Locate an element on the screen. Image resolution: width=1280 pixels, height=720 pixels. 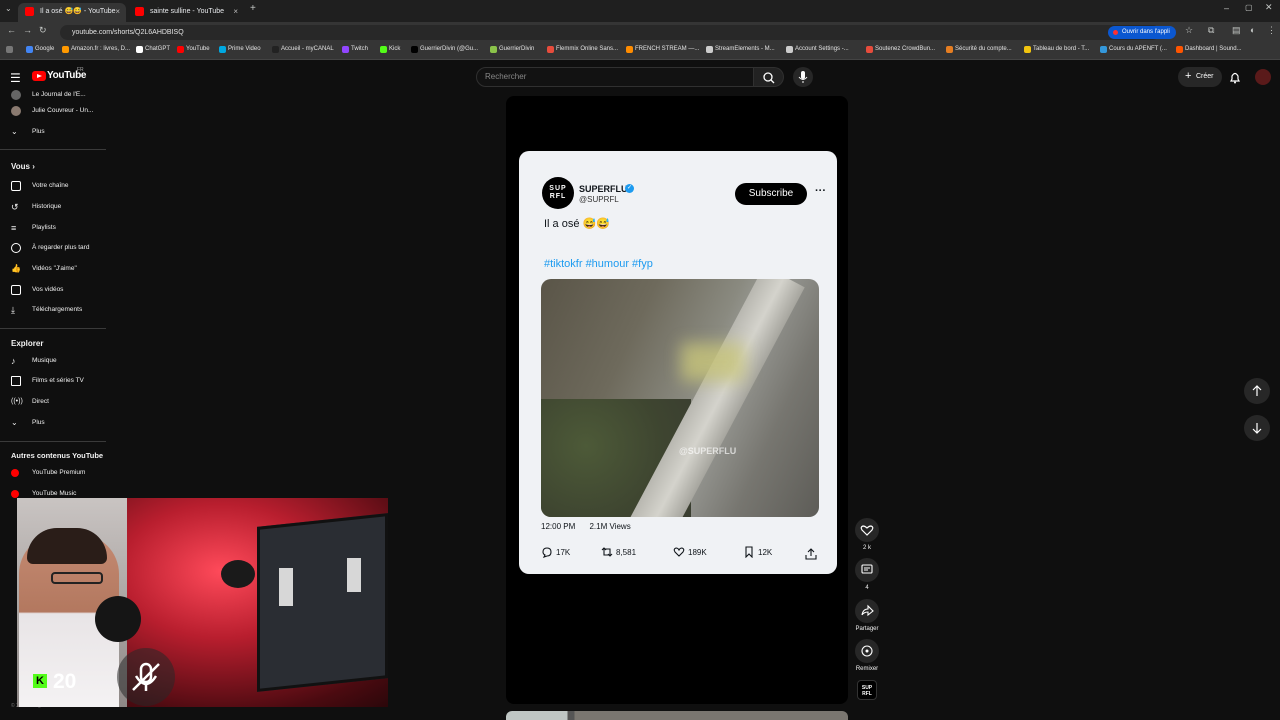
open-in-app-button: Ouvrir dans l'appli is located at coordinates (1142, 32).